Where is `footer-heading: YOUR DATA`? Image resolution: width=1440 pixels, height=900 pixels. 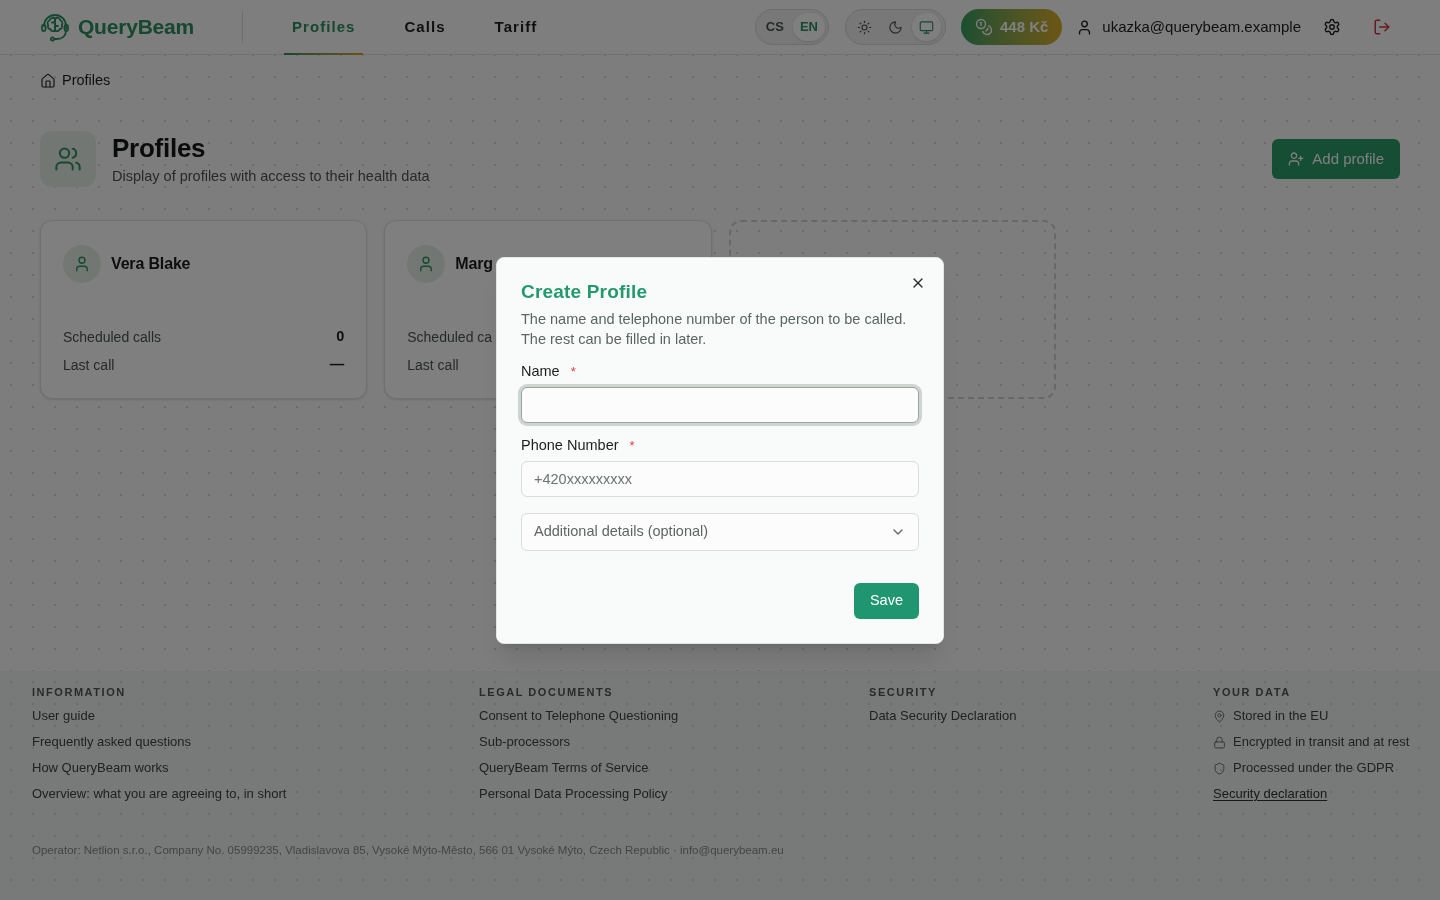 footer-heading: YOUR DATA is located at coordinates (1252, 692).